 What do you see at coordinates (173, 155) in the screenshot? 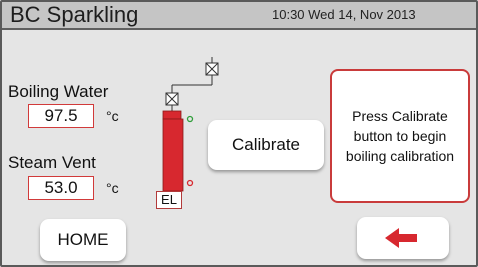
I see `boiler-tank` at bounding box center [173, 155].